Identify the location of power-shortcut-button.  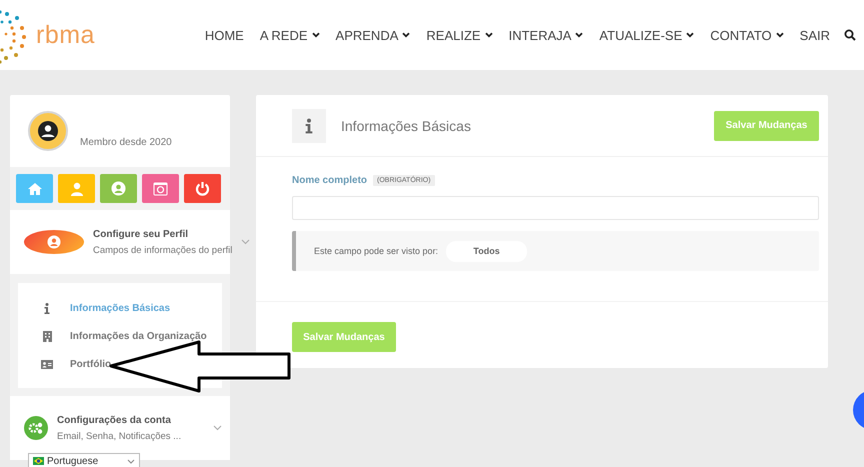
(202, 188).